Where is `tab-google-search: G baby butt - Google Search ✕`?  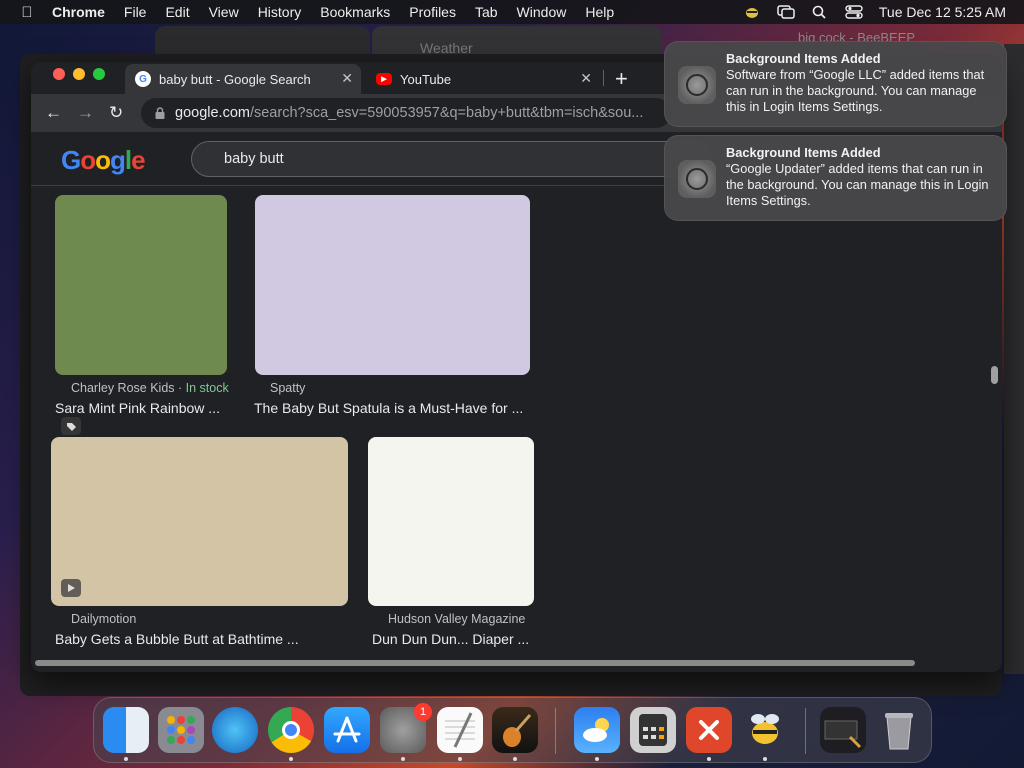 tab-google-search: G baby butt - Google Search ✕ is located at coordinates (243, 79).